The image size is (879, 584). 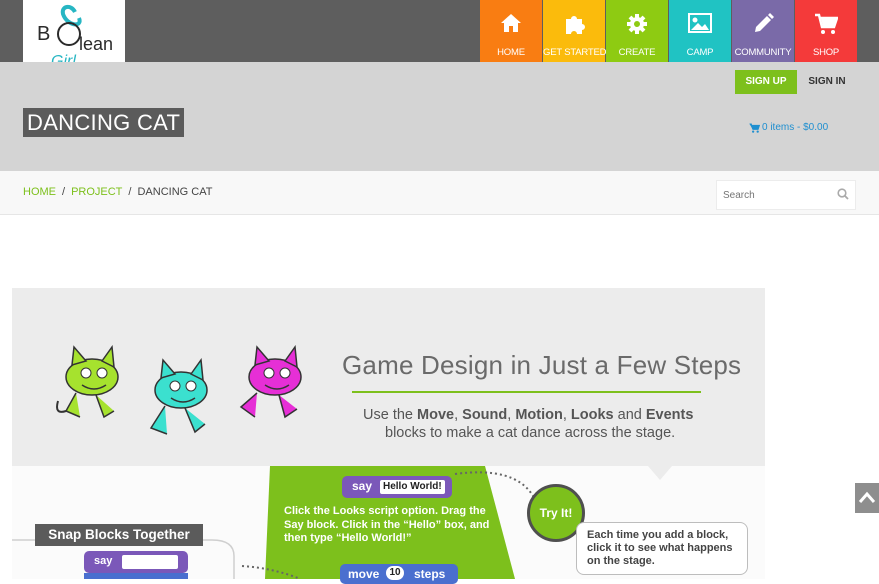 What do you see at coordinates (637, 24) in the screenshot?
I see `gear-icon` at bounding box center [637, 24].